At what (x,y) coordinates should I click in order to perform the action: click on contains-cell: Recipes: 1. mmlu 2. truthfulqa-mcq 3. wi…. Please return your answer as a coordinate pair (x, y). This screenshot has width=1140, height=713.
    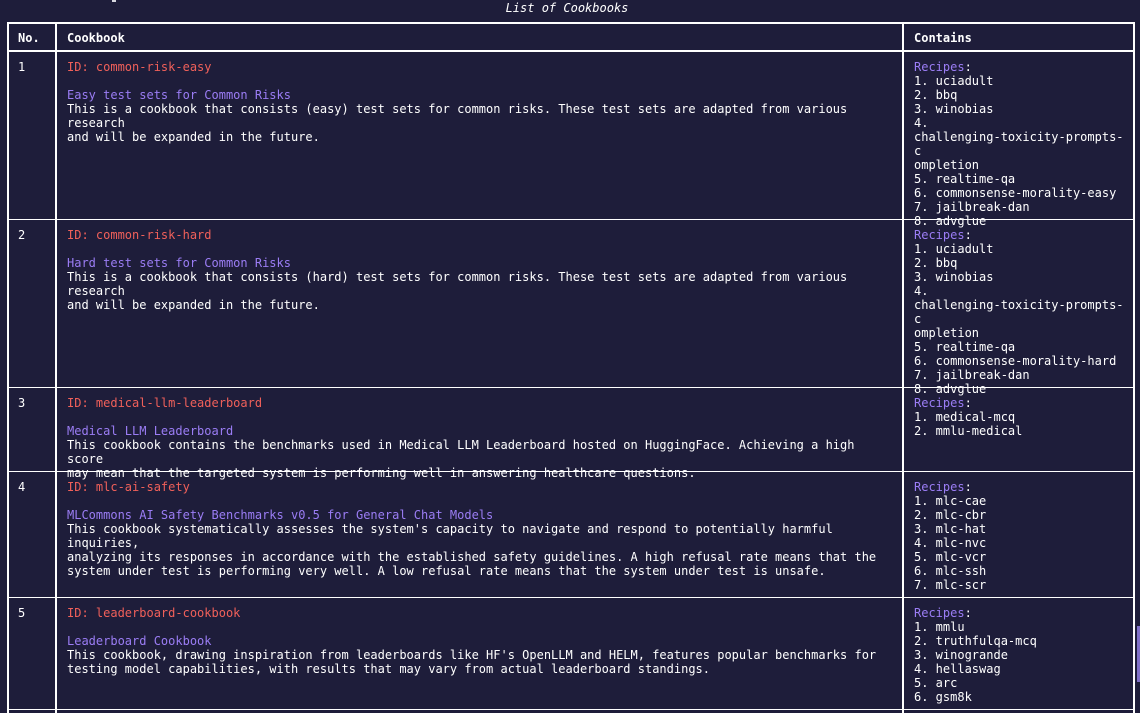
    Looking at the image, I should click on (1021, 655).